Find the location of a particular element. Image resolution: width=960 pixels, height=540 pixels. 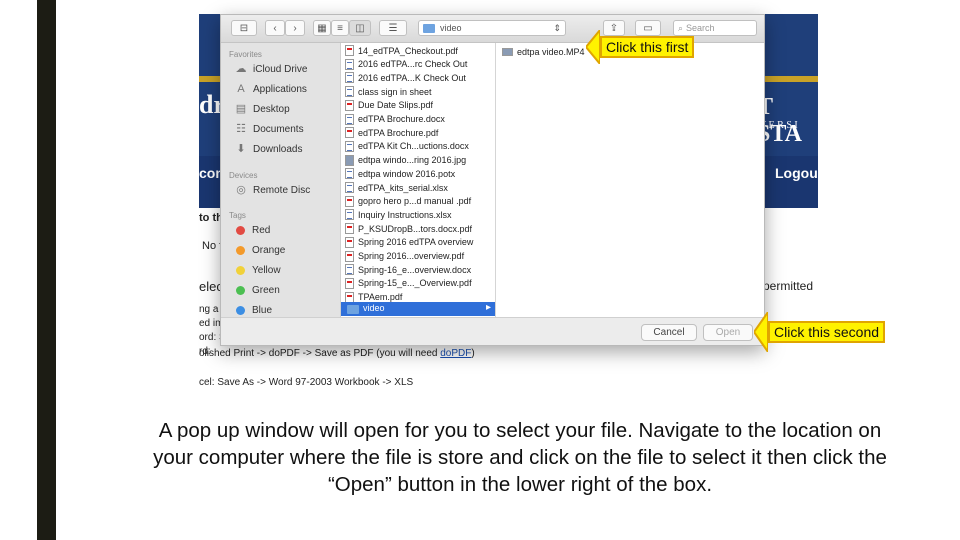

sidebar-tag-orange: Orange is located at coordinates (260, 250).